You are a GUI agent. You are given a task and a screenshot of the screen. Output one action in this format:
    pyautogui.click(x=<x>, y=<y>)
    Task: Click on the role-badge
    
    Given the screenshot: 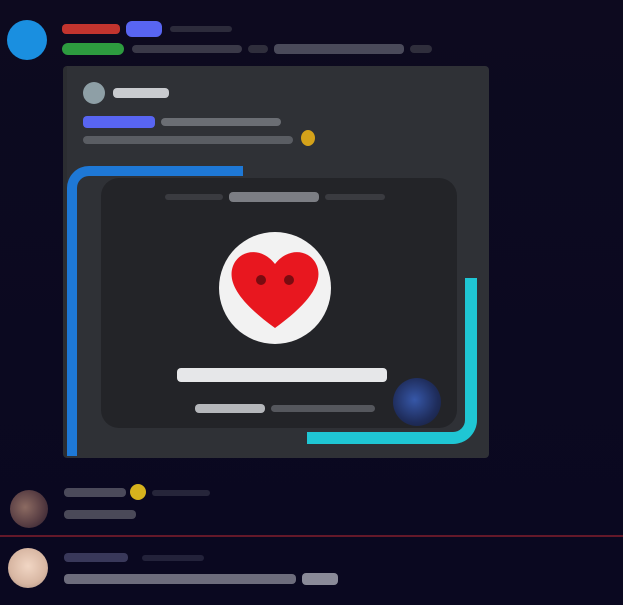 What is the action you would take?
    pyautogui.click(x=93, y=49)
    